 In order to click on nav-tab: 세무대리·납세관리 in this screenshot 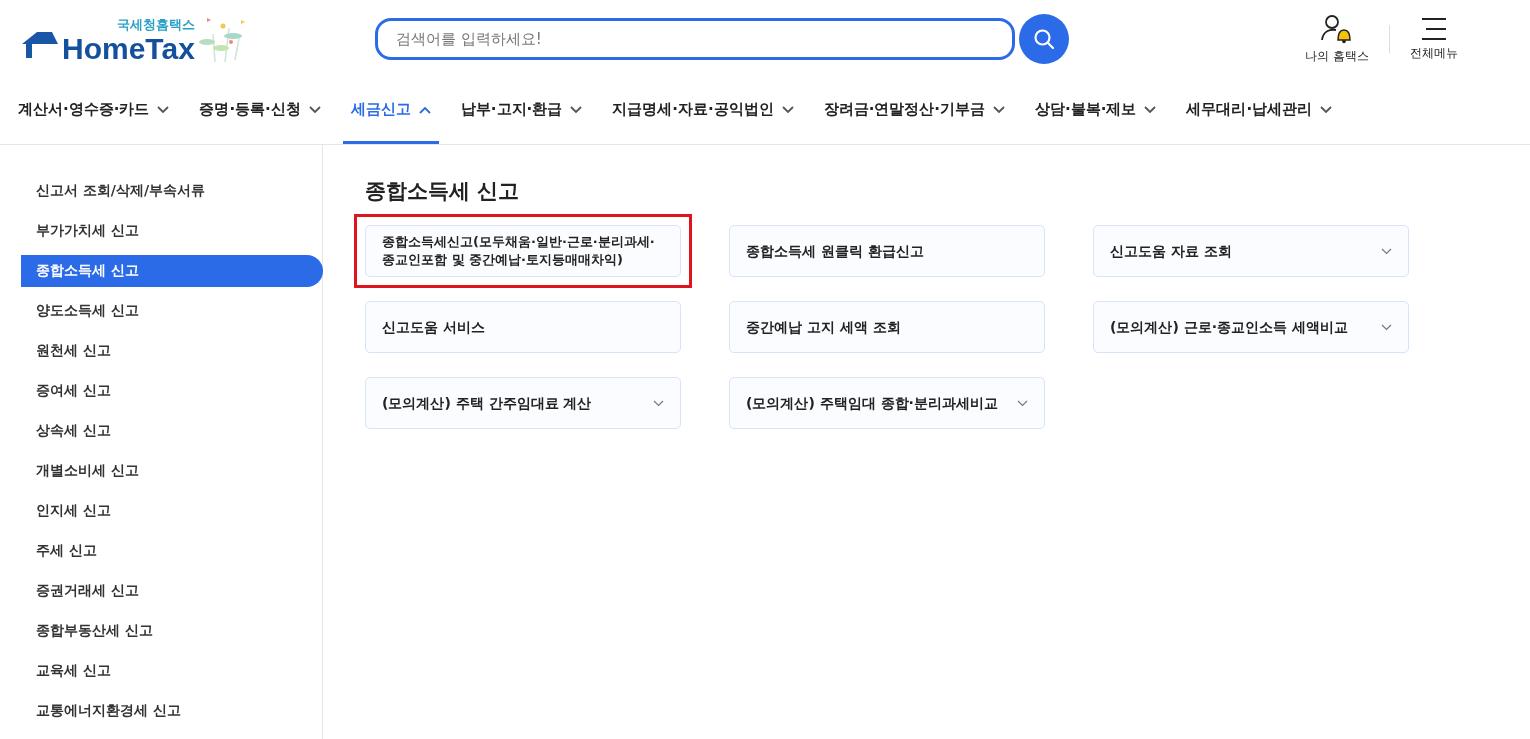, I will do `click(1259, 111)`.